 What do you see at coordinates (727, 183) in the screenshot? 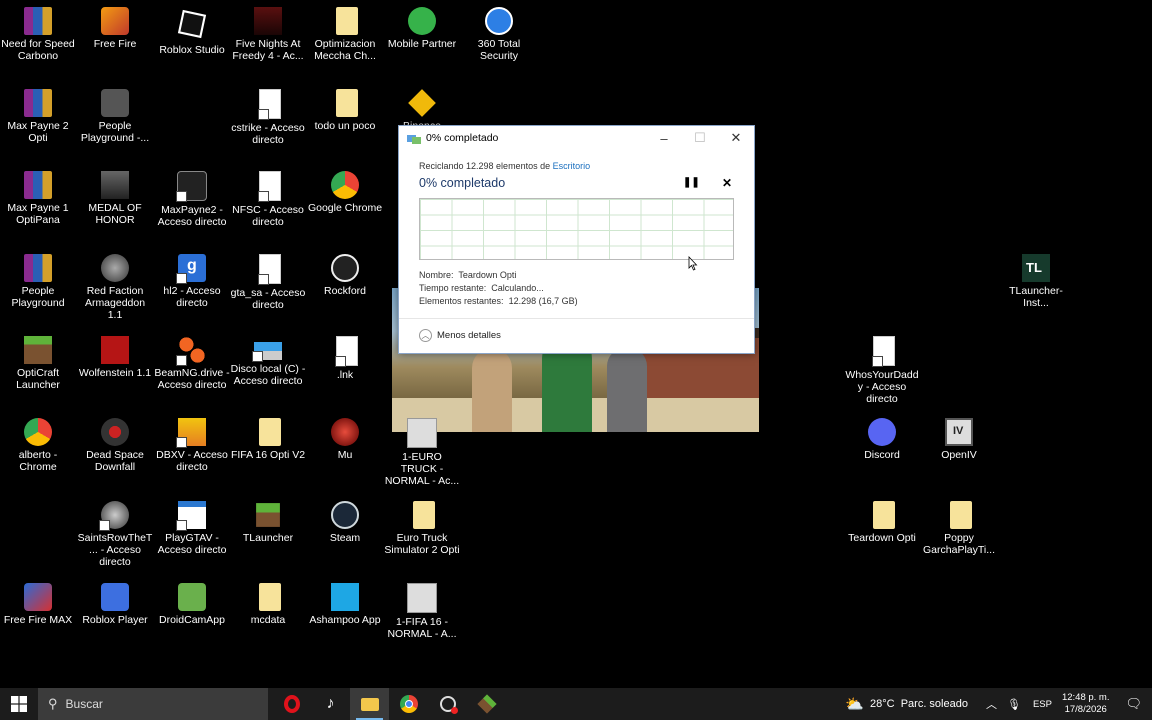
I see `stop-button: ✕` at bounding box center [727, 183].